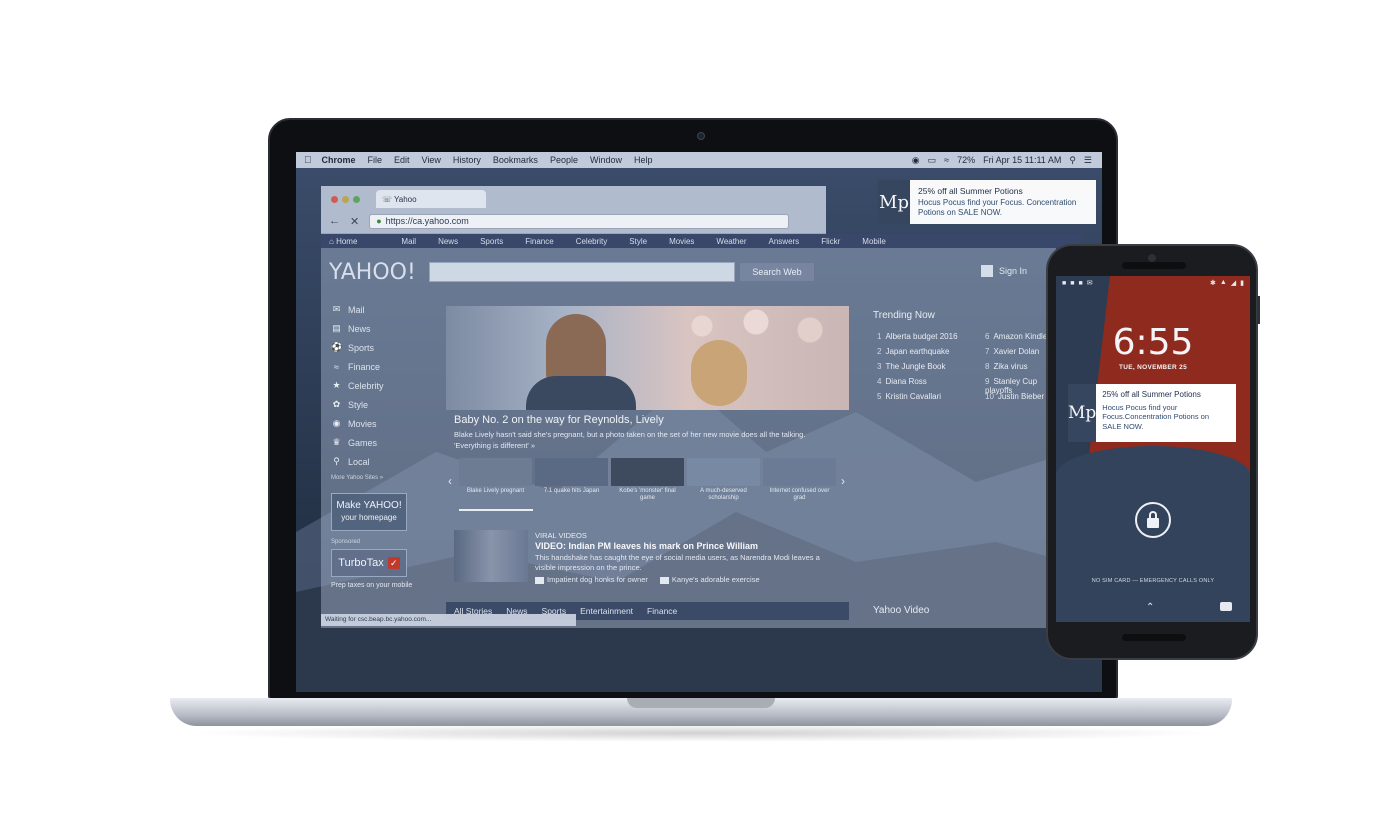 The height and width of the screenshot is (840, 1400). What do you see at coordinates (1088, 160) in the screenshot?
I see `notification-center-icon: ☰` at bounding box center [1088, 160].